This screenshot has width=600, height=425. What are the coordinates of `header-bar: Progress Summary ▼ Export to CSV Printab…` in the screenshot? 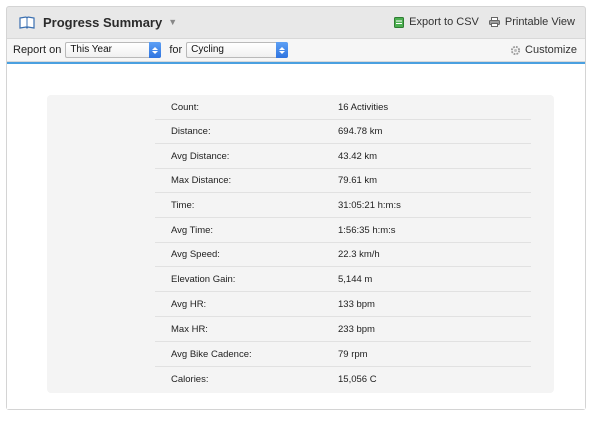 It's located at (296, 22).